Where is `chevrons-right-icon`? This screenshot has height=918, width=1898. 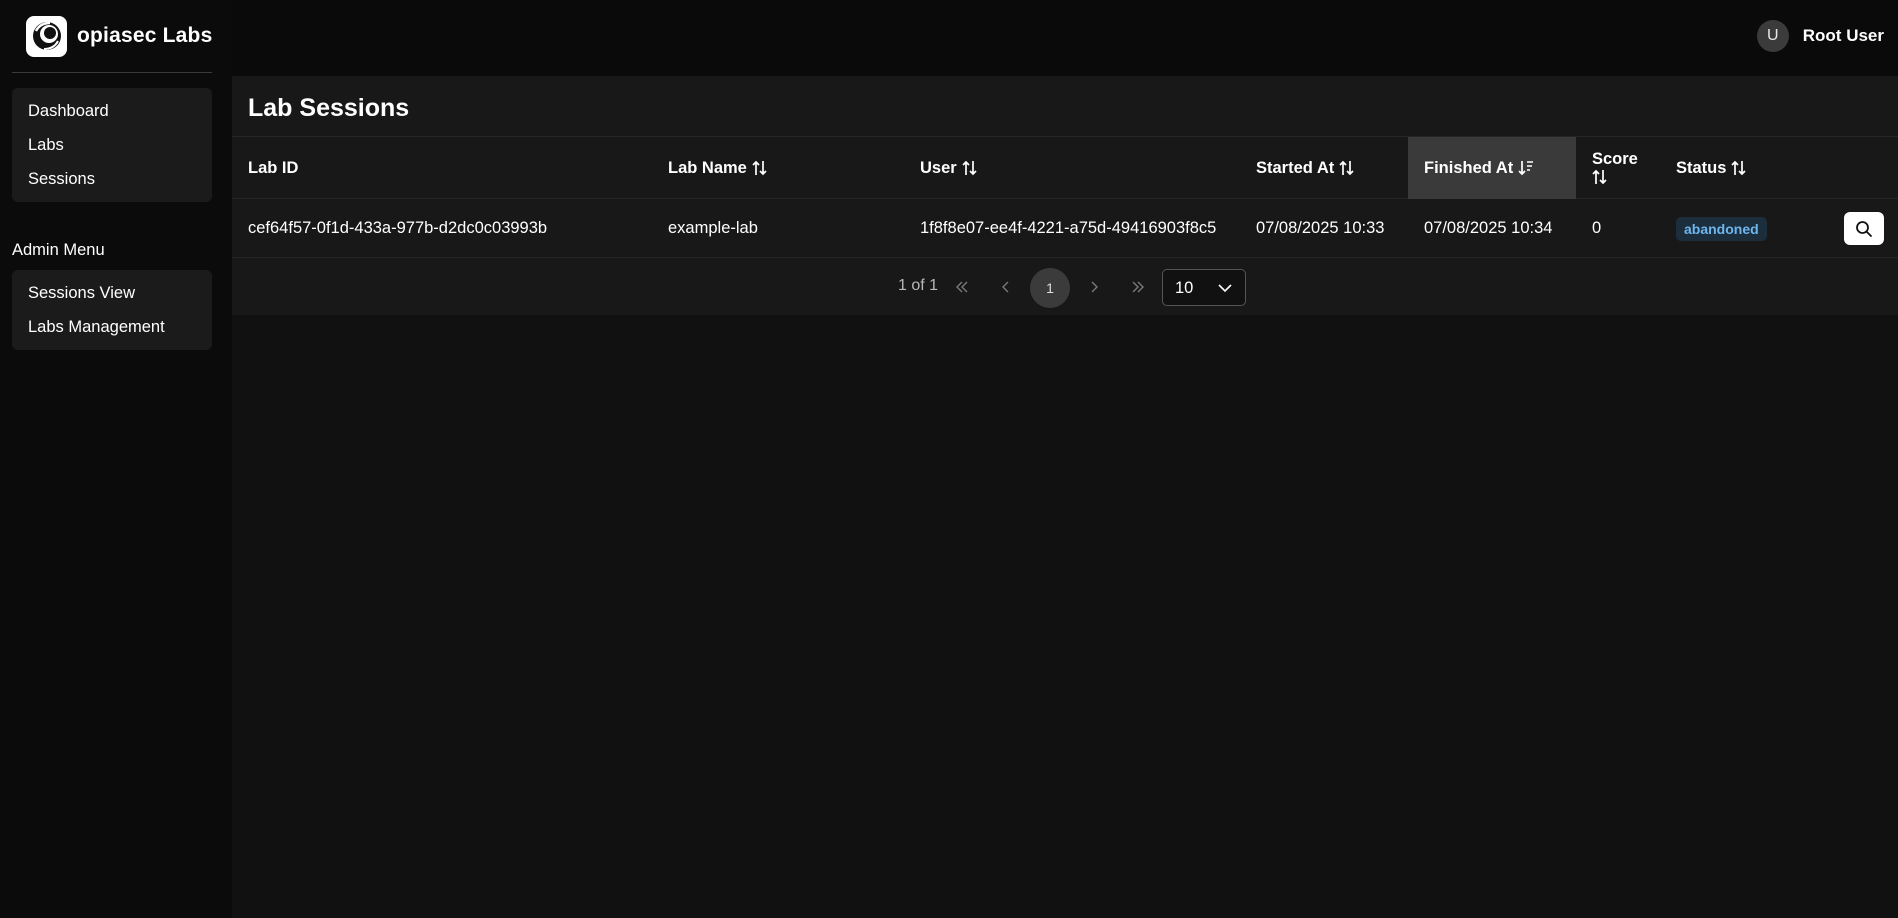 chevrons-right-icon is located at coordinates (1138, 287).